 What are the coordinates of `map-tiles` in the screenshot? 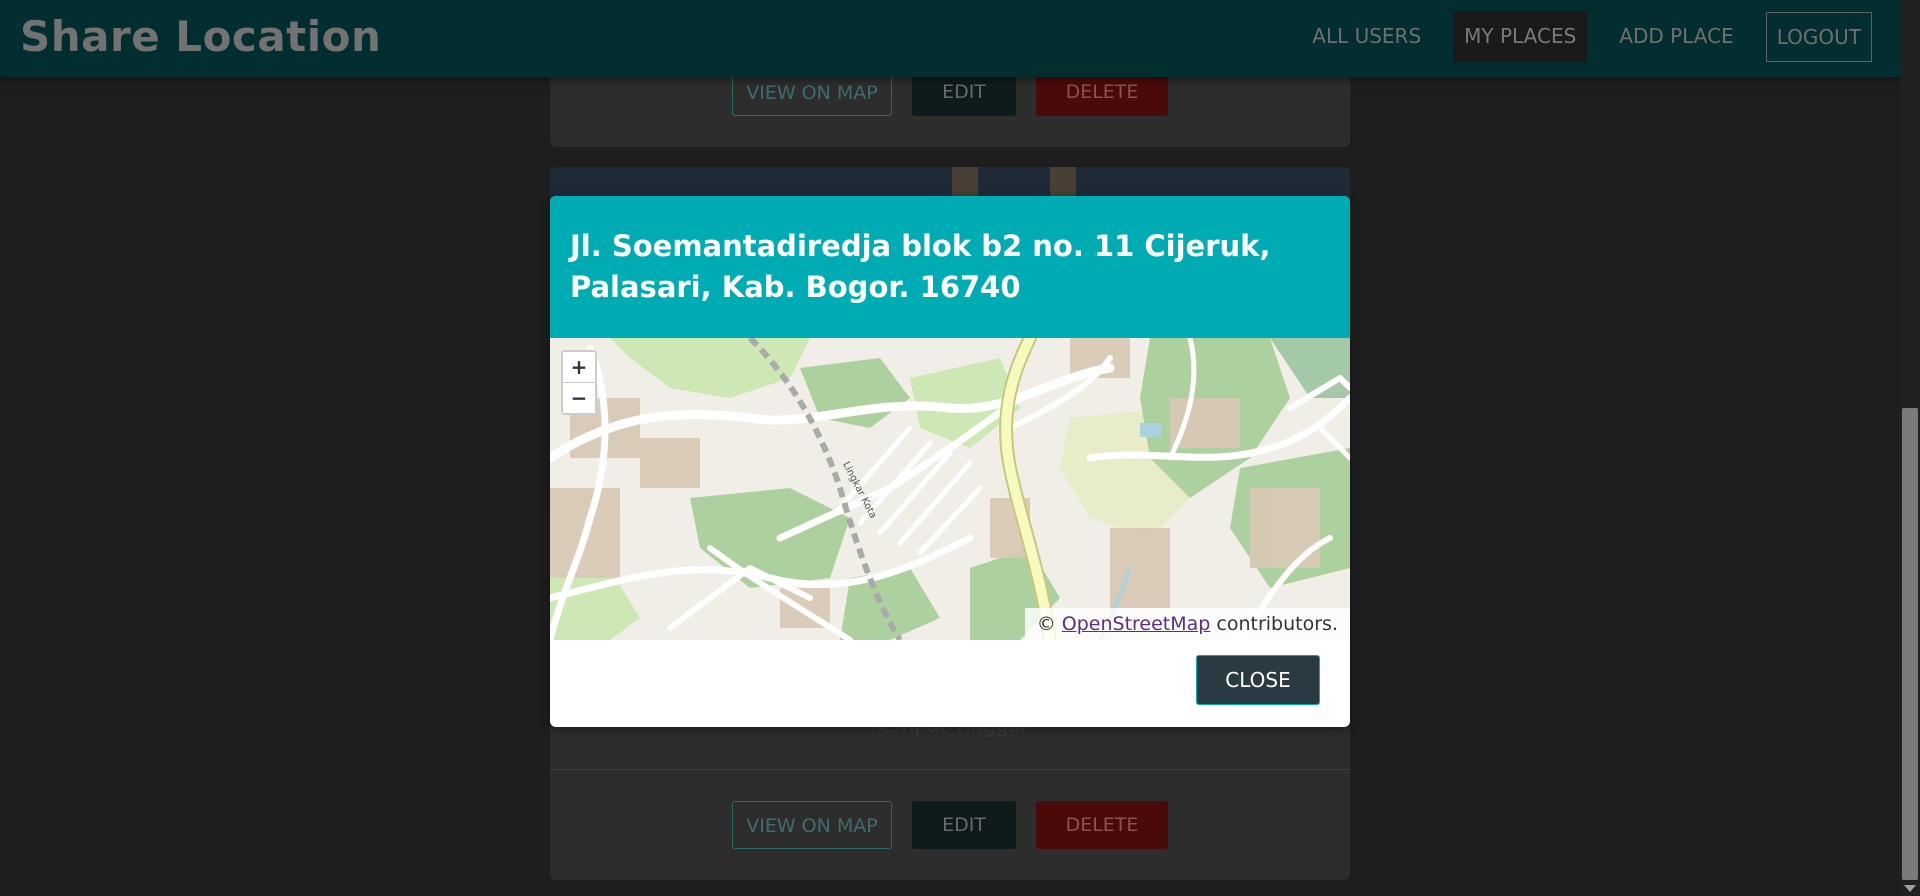 It's located at (950, 489).